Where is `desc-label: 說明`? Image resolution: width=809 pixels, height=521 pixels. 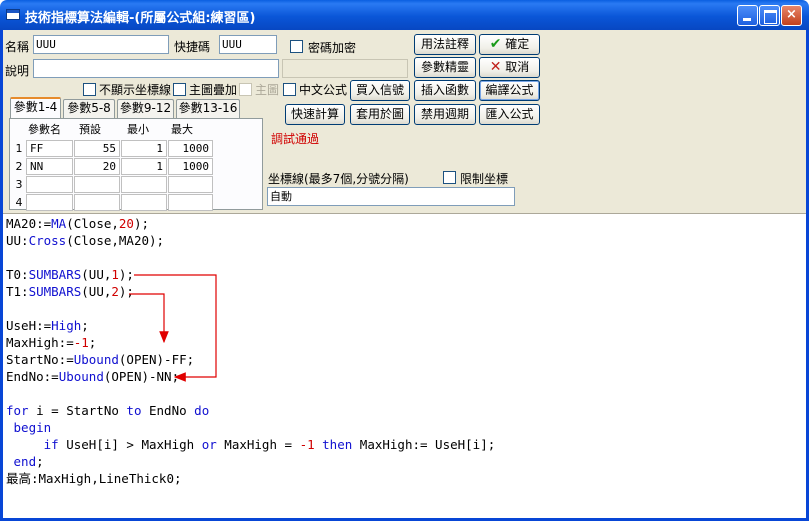
desc-label: 說明 is located at coordinates (17, 71).